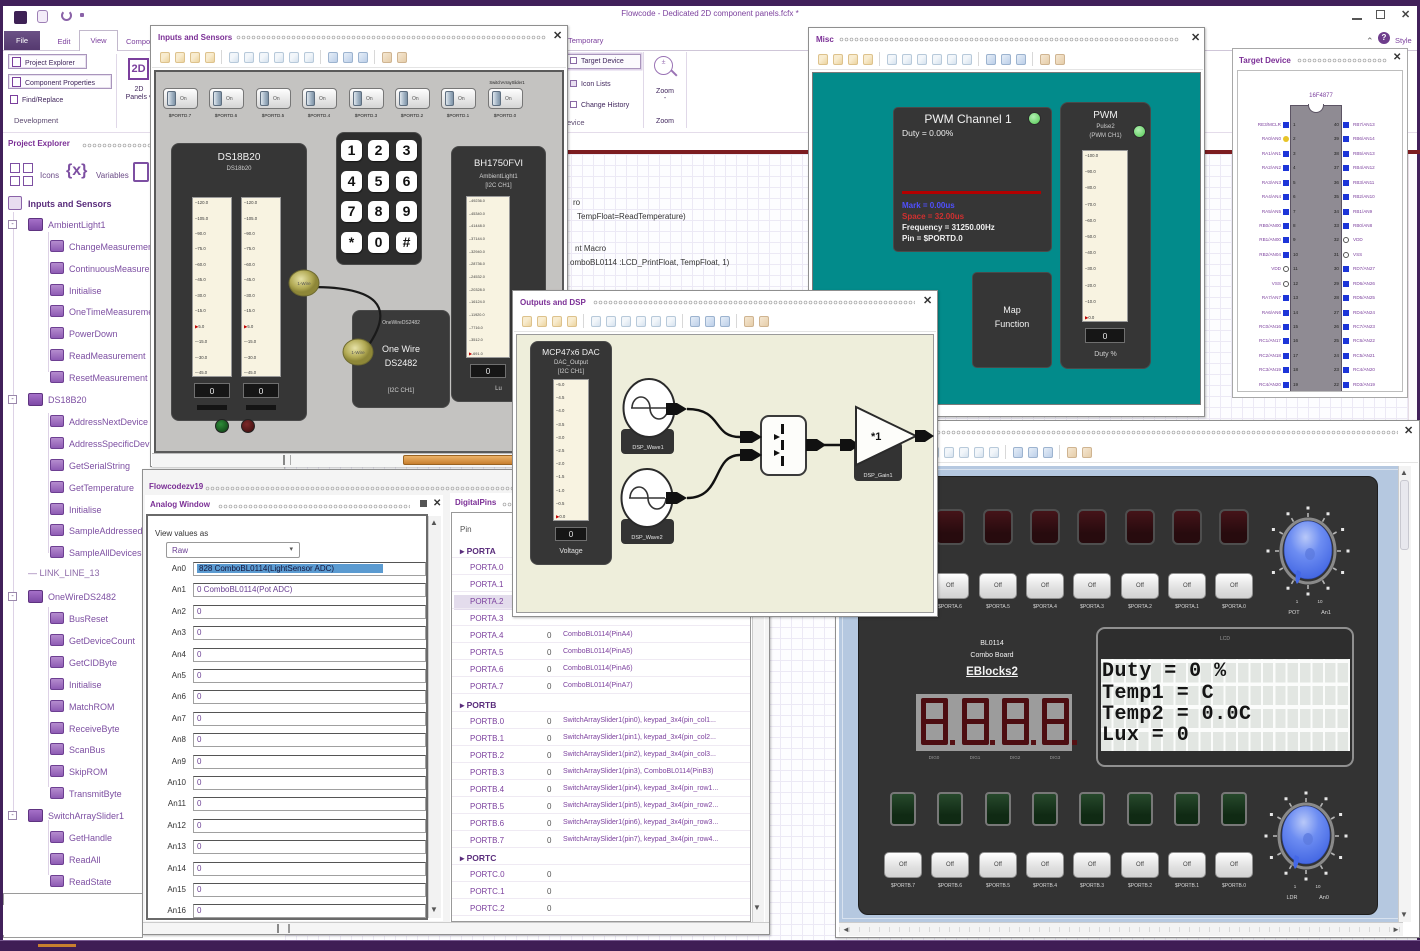 The height and width of the screenshot is (951, 1420). What do you see at coordinates (646, 538) in the screenshot?
I see `svg-text: DSP_Wave2` at bounding box center [646, 538].